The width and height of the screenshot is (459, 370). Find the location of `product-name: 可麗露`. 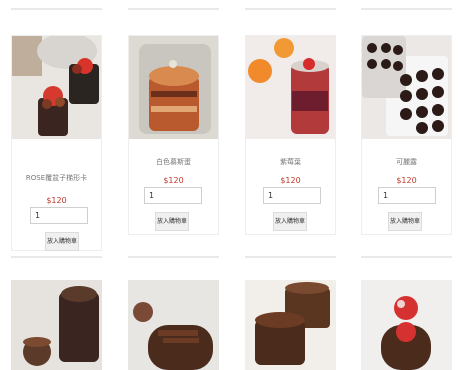

product-name: 可麗露 is located at coordinates (406, 162).